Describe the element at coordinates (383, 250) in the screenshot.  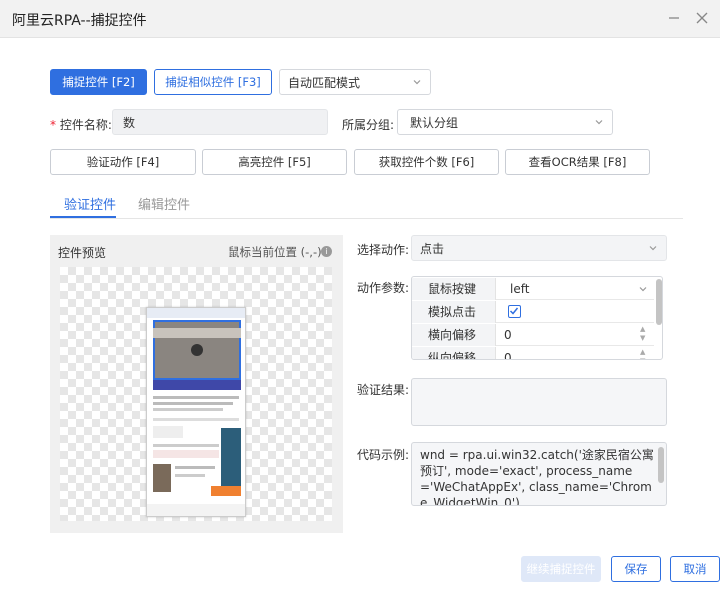
I see `select-action-label: 选择动作:` at that location.